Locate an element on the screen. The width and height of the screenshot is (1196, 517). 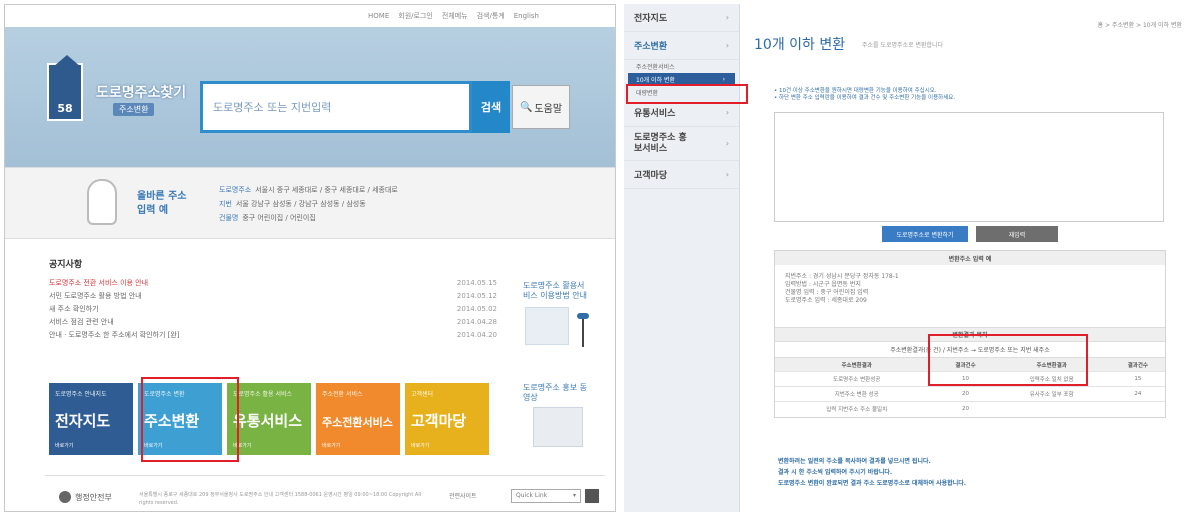
magnifier-icon: 🔍 is located at coordinates (526, 107).